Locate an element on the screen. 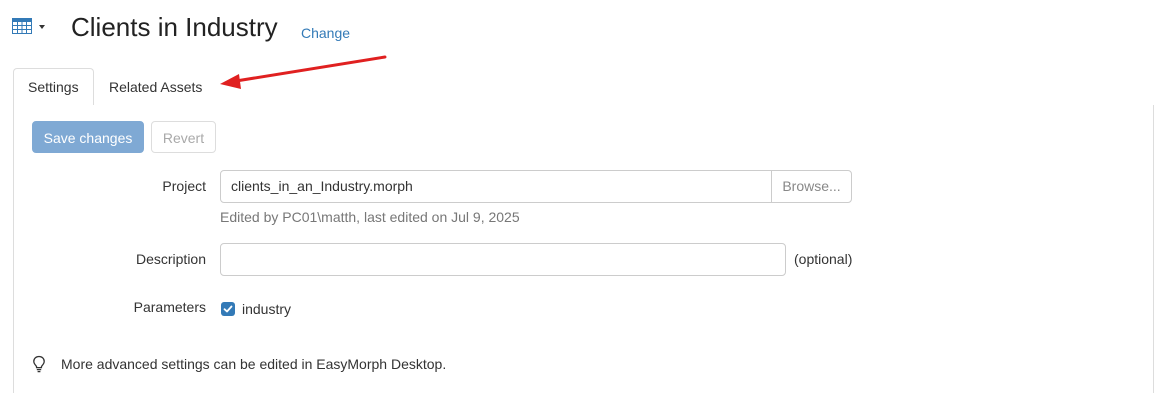 This screenshot has height=393, width=1167. checkmark-icon is located at coordinates (228, 309).